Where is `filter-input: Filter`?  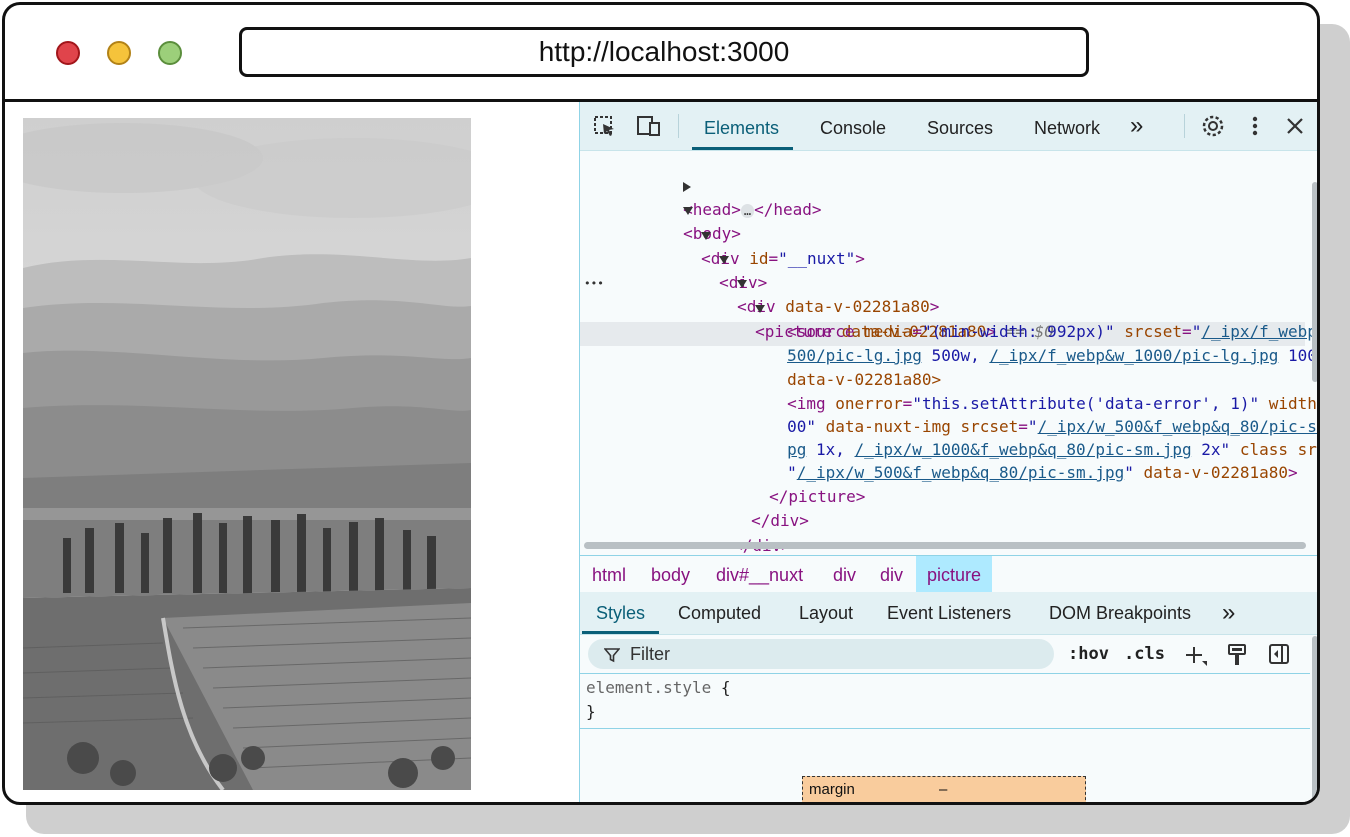
filter-input: Filter is located at coordinates (821, 654).